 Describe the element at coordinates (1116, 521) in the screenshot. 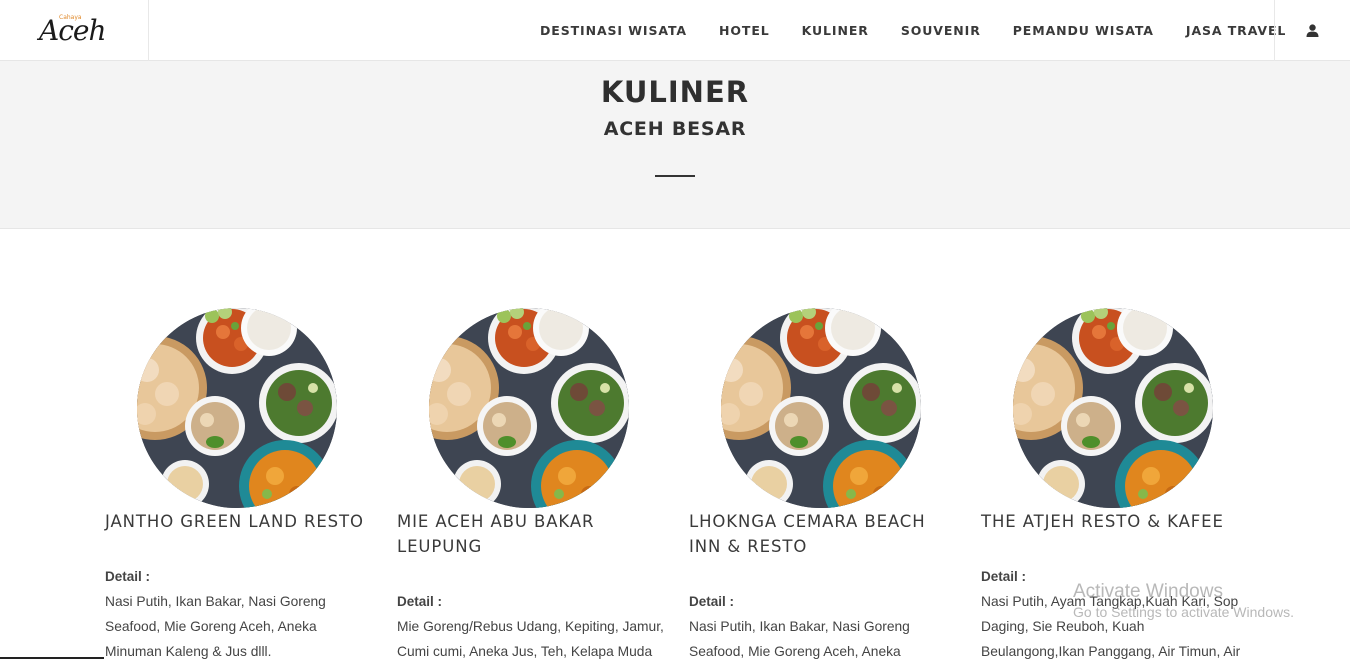

I see `restaurant-name: THE ATJEH RESTO & KAFEE` at that location.